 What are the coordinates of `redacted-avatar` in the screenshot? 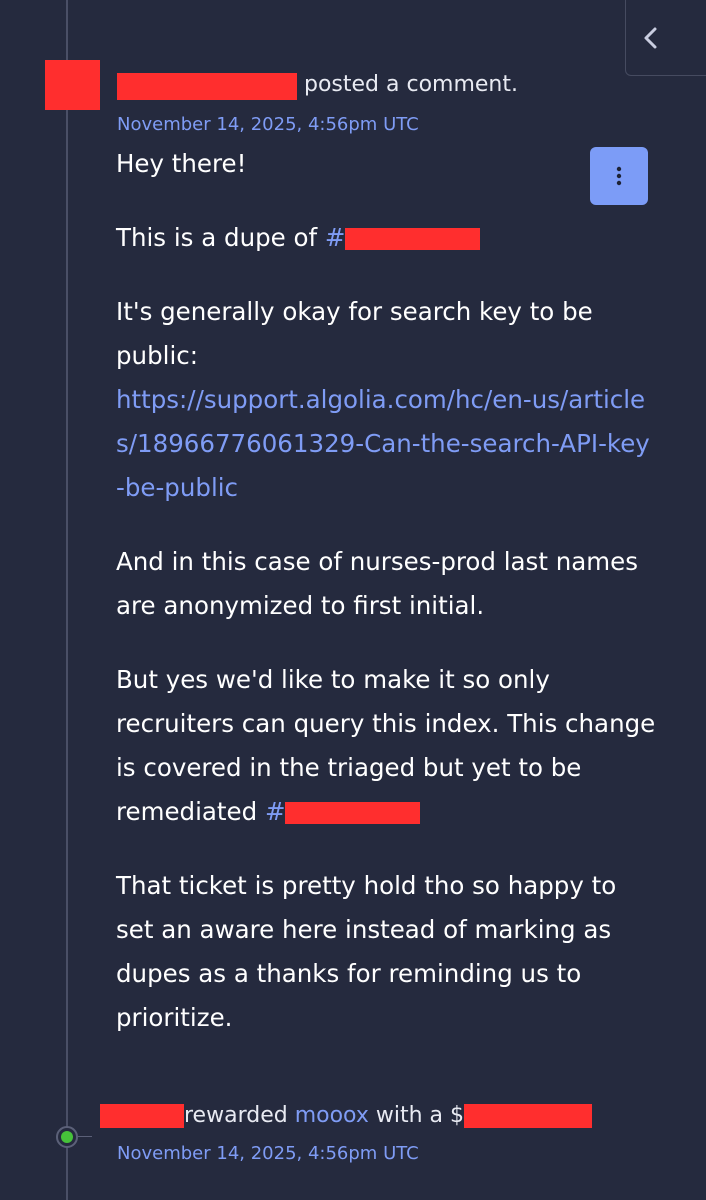 It's located at (72, 85).